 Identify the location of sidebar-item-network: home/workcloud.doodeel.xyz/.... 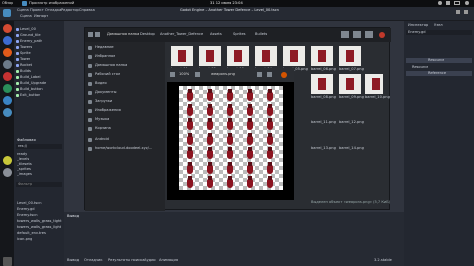
(125, 149).